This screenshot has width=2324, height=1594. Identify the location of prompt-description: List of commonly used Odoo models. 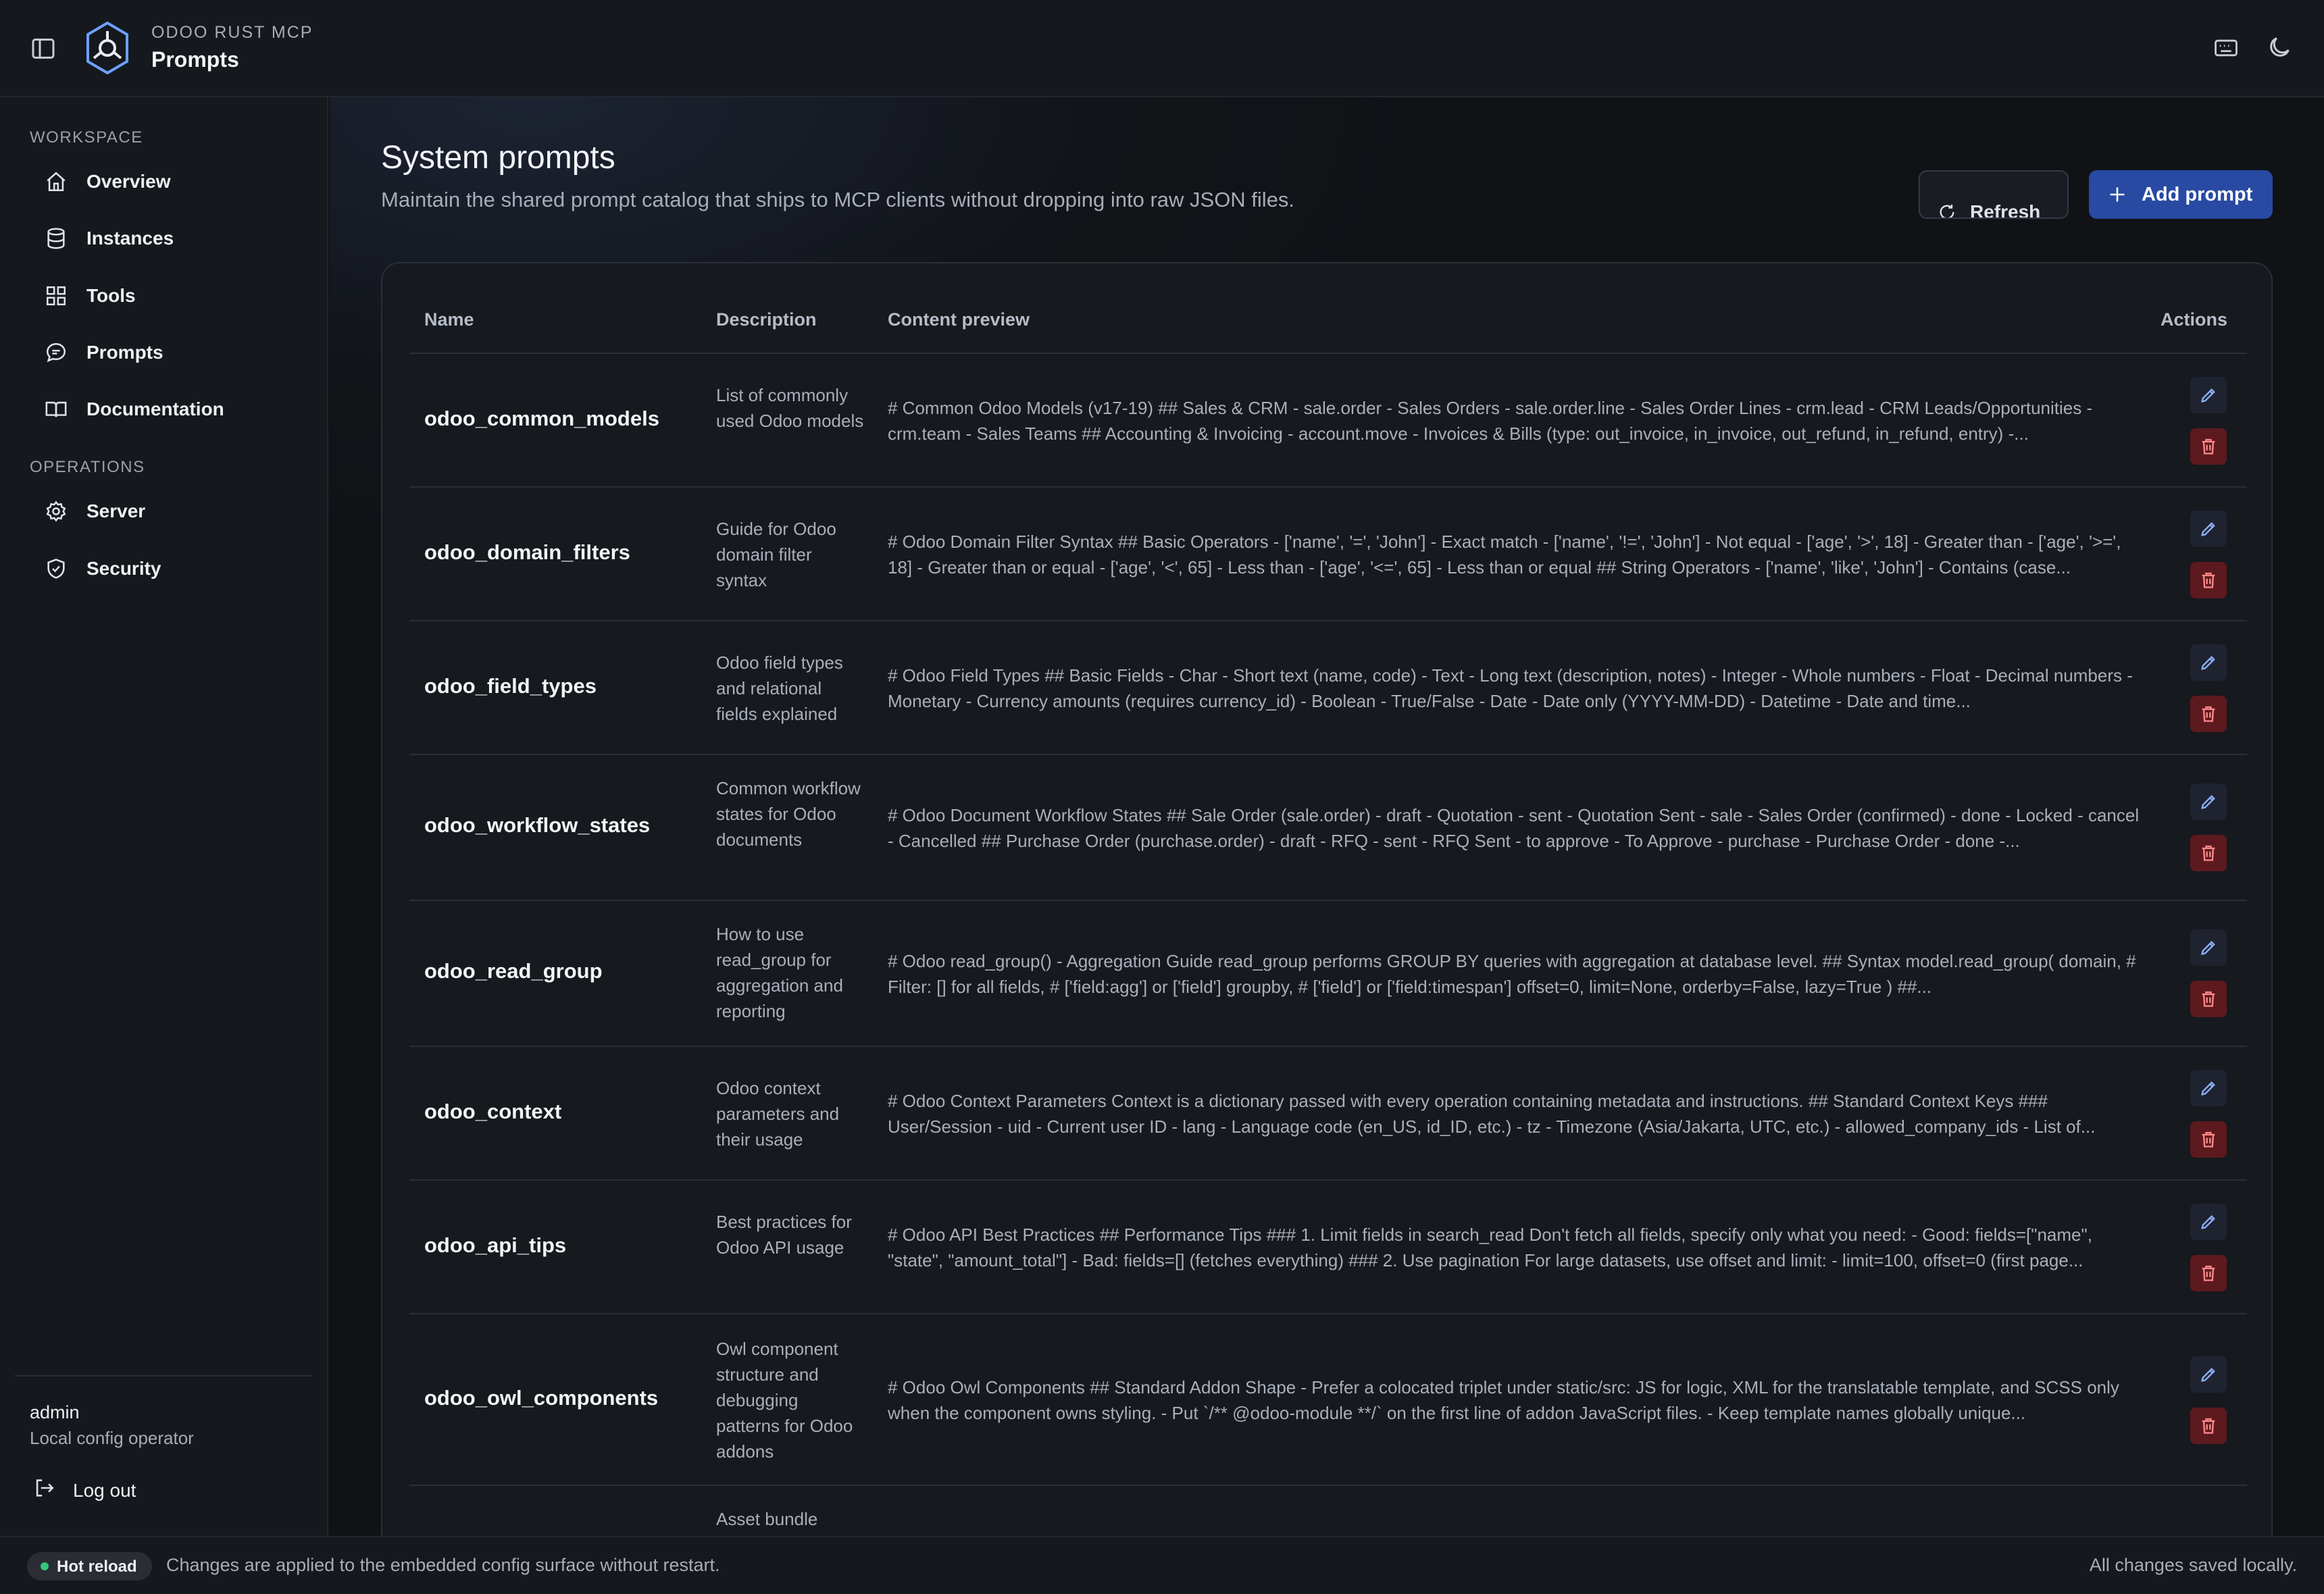
(790, 408).